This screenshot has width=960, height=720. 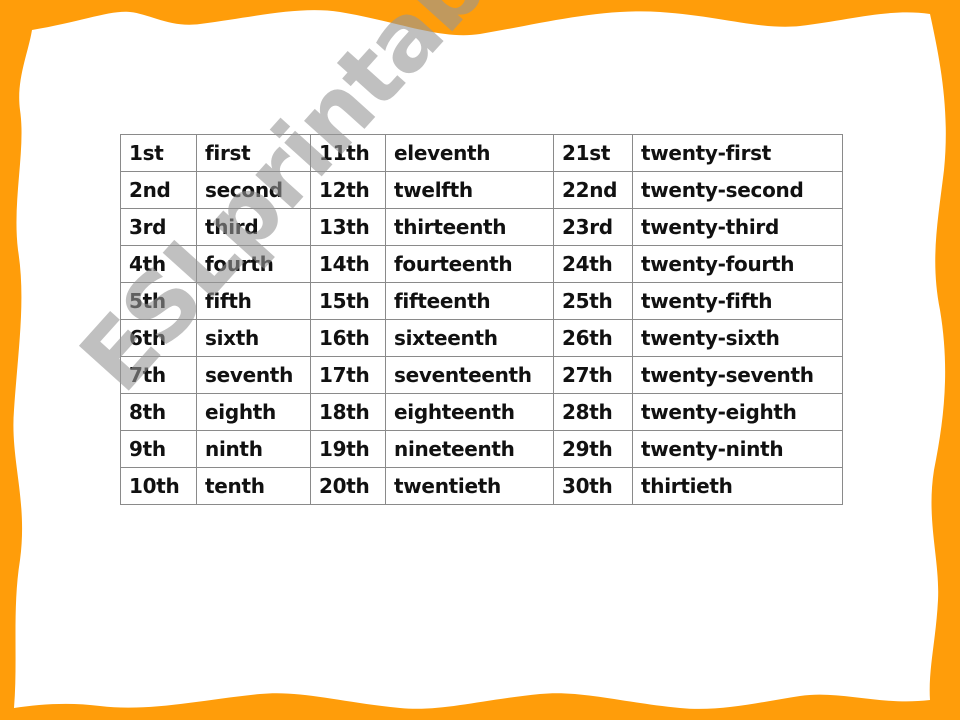 What do you see at coordinates (348, 375) in the screenshot?
I see `ordinal-abbreviation-cell: 17th` at bounding box center [348, 375].